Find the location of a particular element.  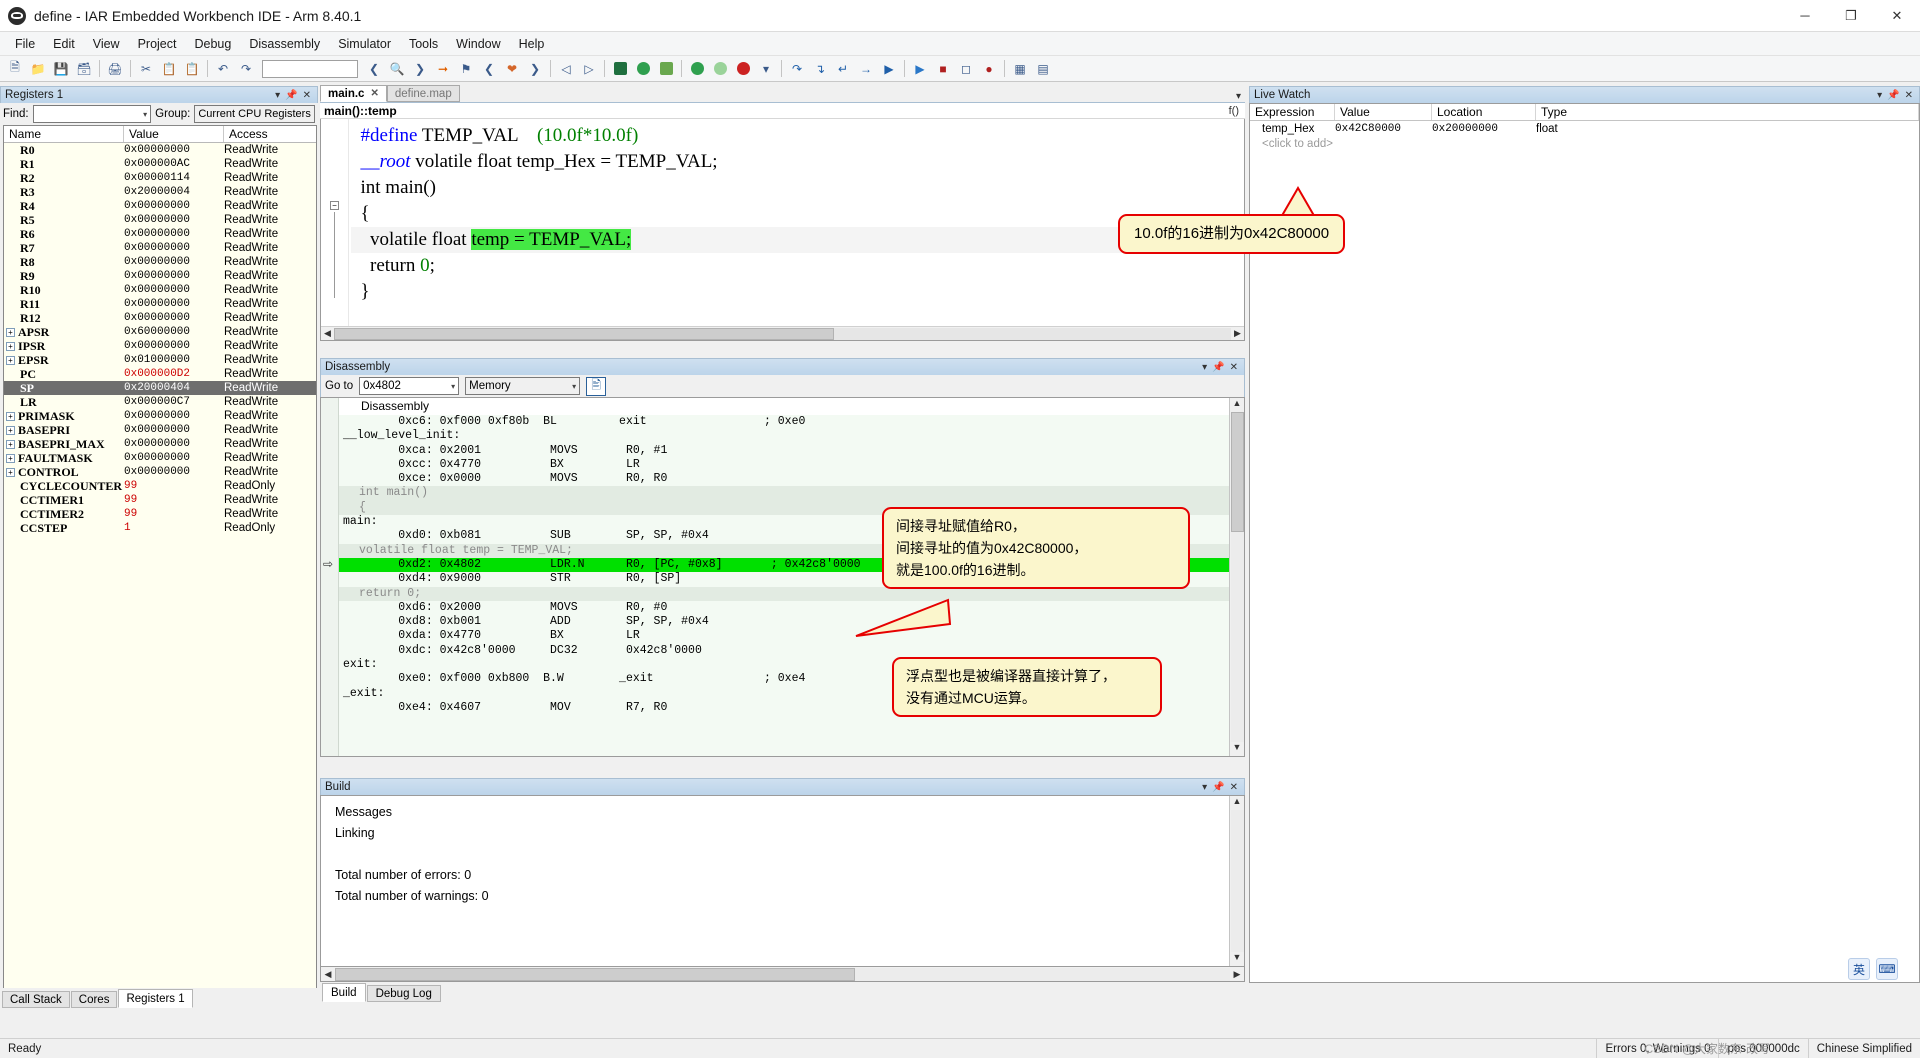

register-row: PC 0x000000D2 ReadWrite is located at coordinates (160, 374).